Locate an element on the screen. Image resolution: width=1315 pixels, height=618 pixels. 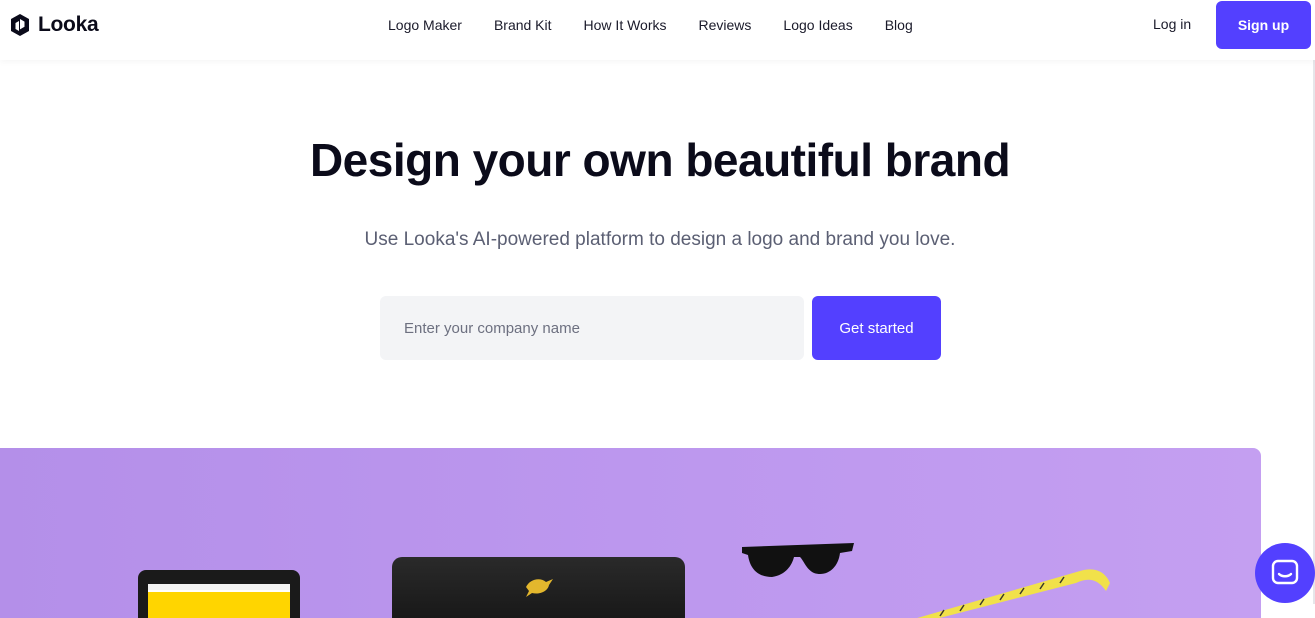
nav-item-logo-maker: Logo Maker is located at coordinates (425, 25).